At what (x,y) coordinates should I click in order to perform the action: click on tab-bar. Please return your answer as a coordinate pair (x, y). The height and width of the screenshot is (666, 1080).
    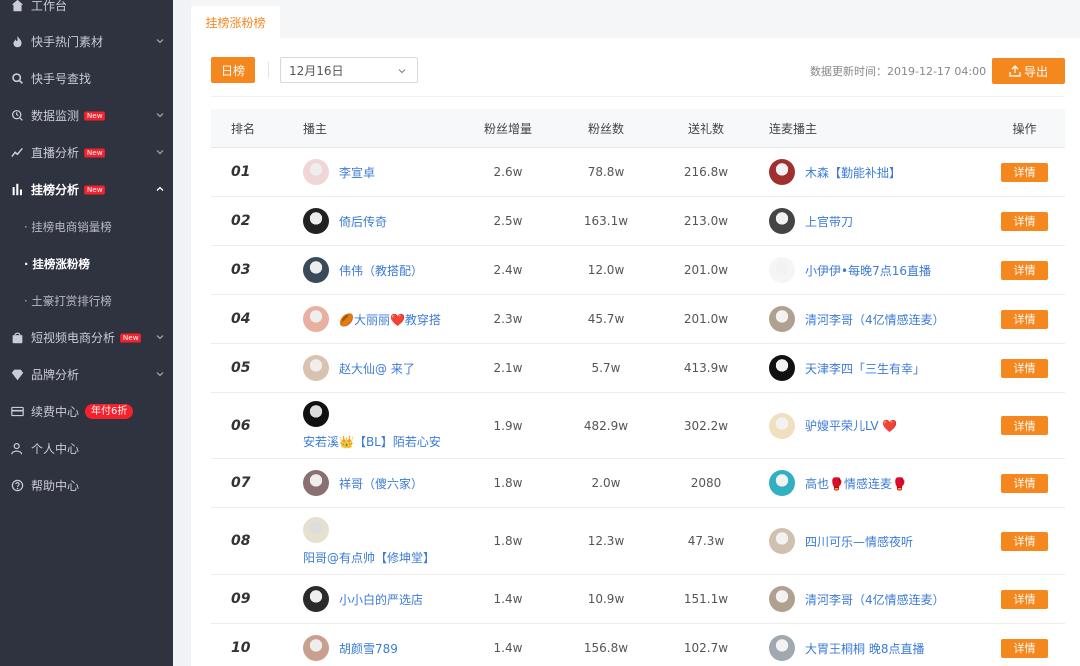
    Looking at the image, I should click on (635, 19).